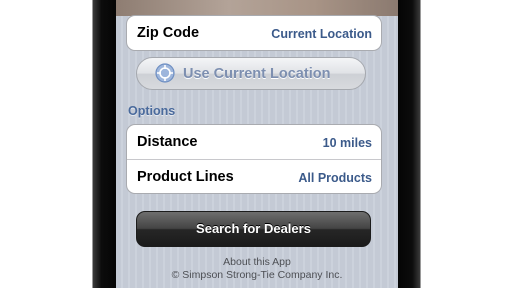  Describe the element at coordinates (167, 142) in the screenshot. I see `distance-label: Distance` at that location.